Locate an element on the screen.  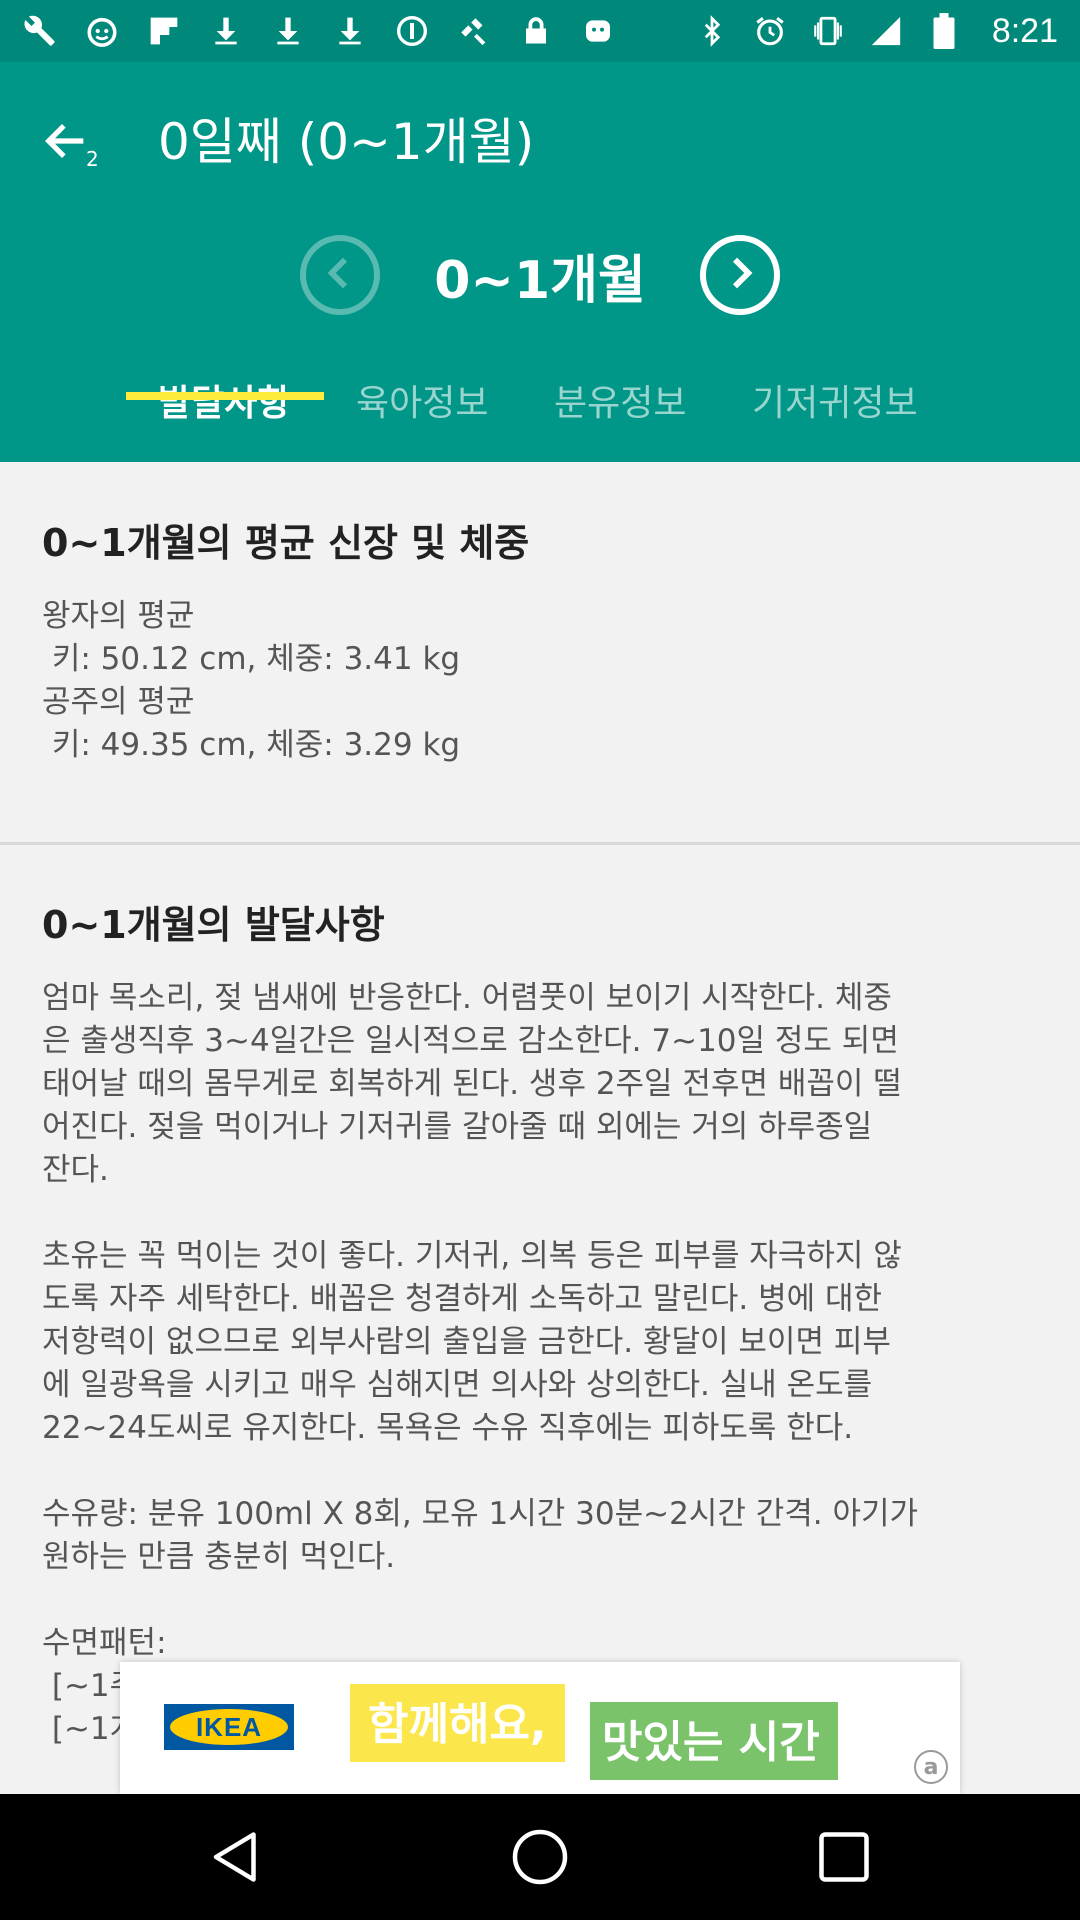
back-count: 2 is located at coordinates (92, 159).